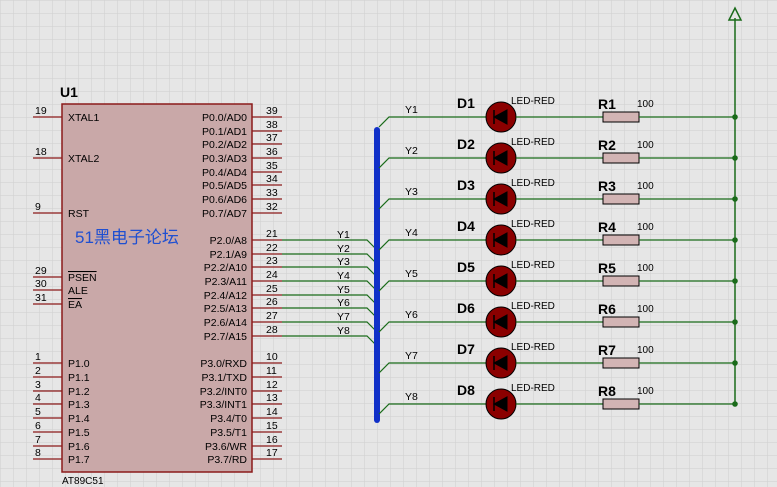 The height and width of the screenshot is (487, 777). Describe the element at coordinates (79, 433) in the screenshot. I see `pin-name: P1.5` at that location.